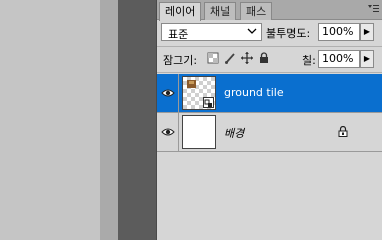  I want to click on opacity-label: 불투명도:, so click(288, 33).